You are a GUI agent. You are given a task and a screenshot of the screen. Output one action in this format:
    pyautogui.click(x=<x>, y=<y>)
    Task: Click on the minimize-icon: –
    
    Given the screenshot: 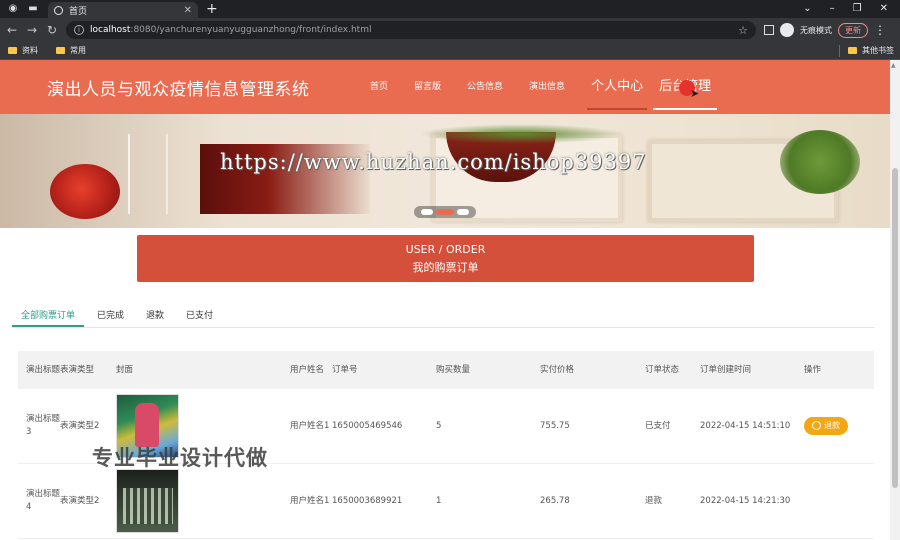 What is the action you would take?
    pyautogui.click(x=832, y=9)
    